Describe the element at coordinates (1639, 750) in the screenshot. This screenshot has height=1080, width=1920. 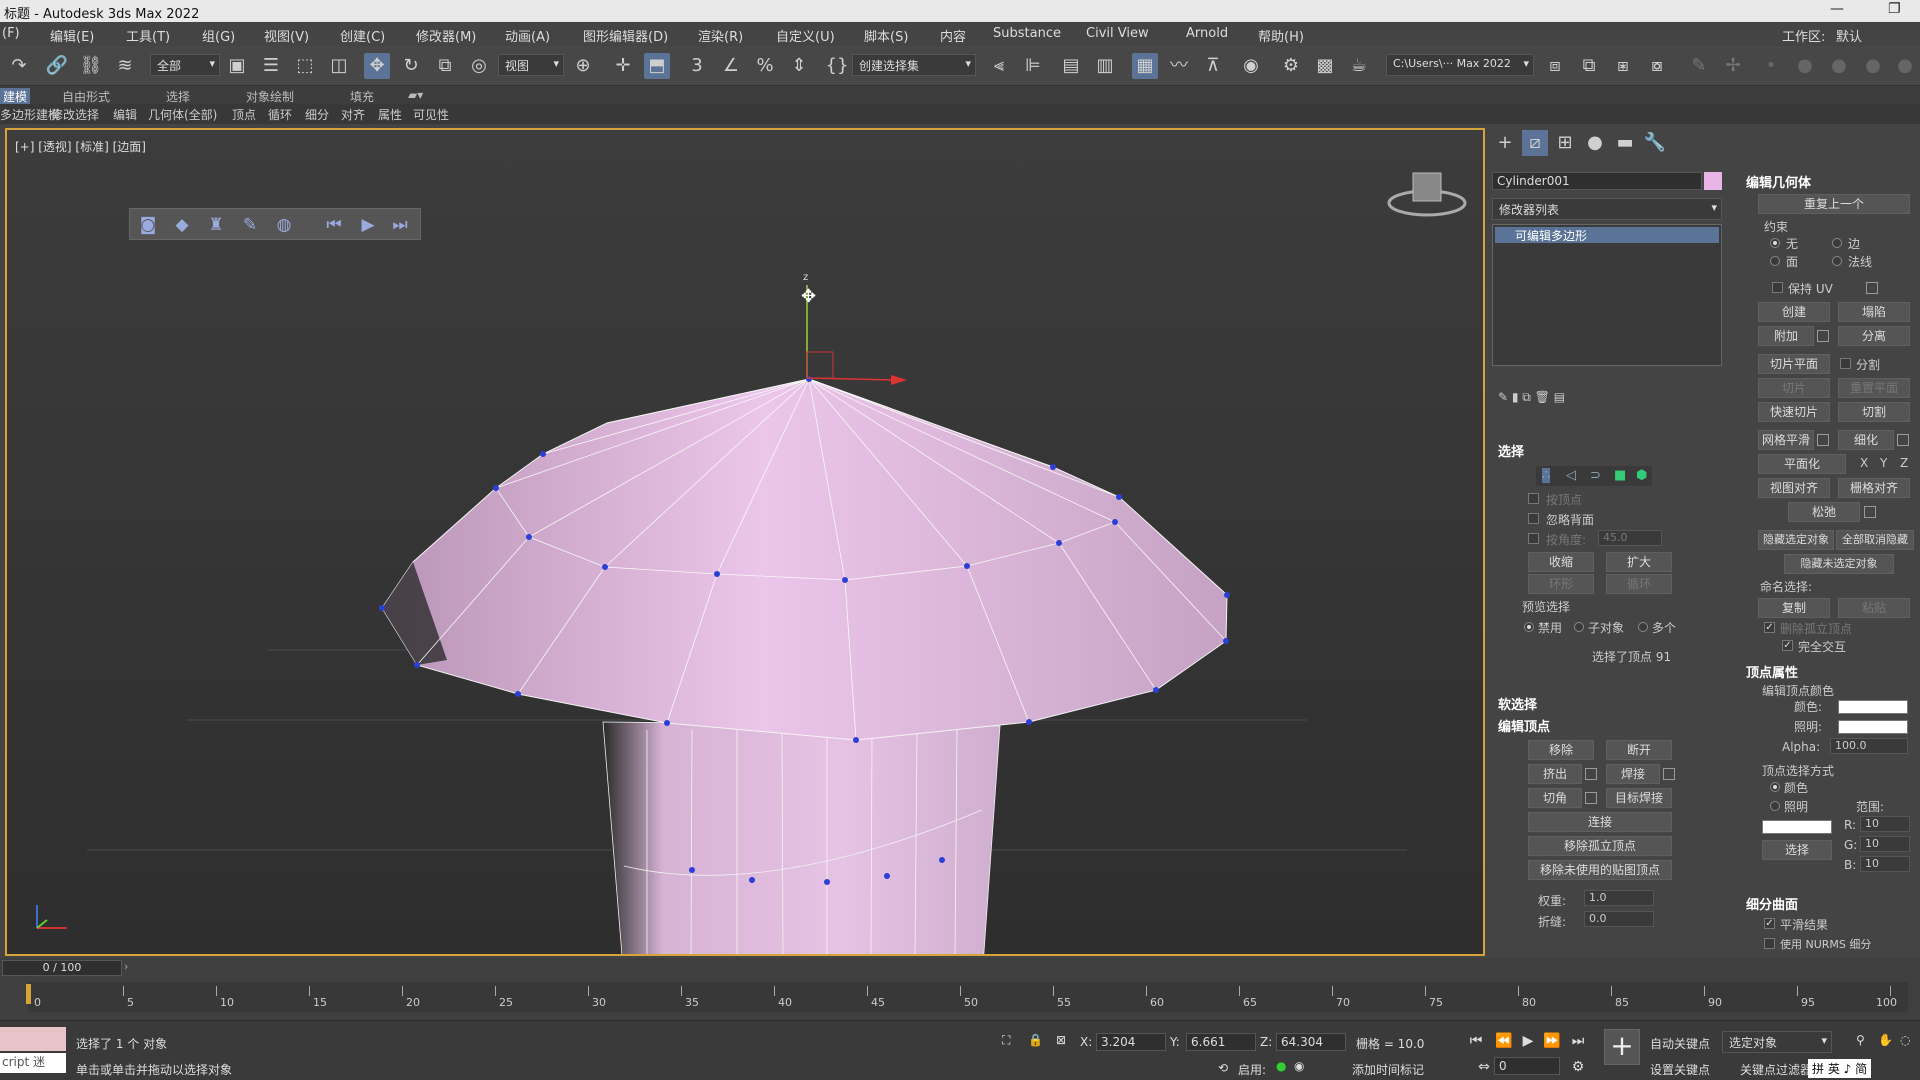
I see `break-button: 断开` at that location.